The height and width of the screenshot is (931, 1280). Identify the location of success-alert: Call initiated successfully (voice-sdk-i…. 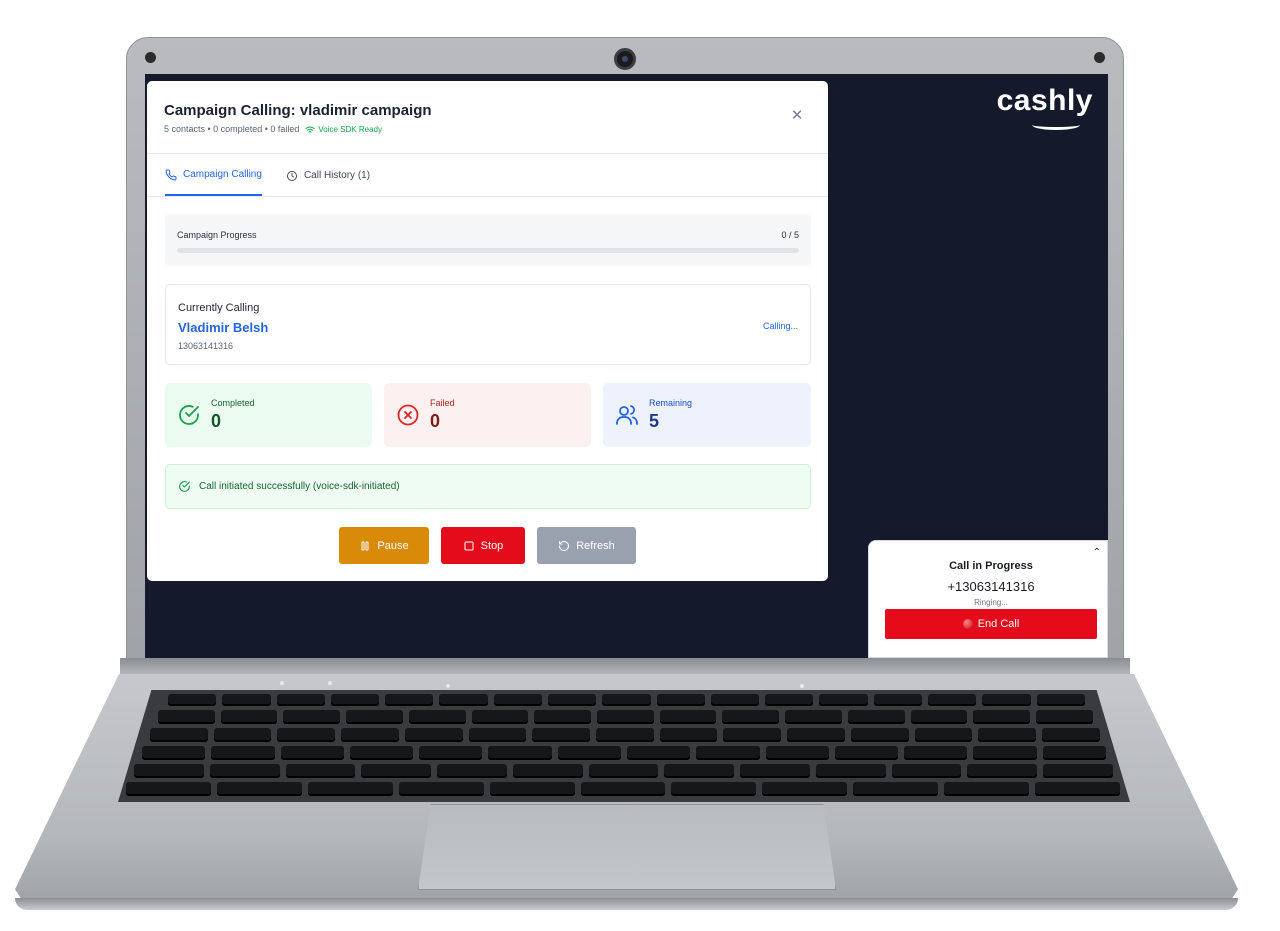
(488, 486).